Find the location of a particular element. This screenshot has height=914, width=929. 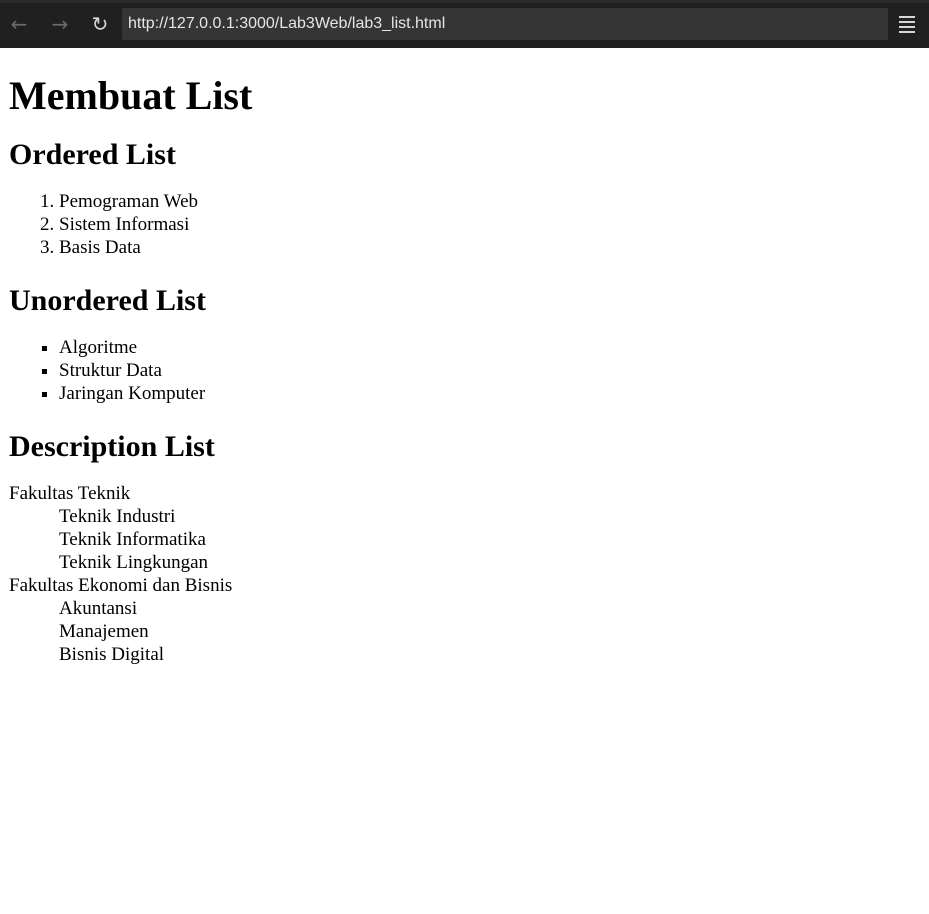

description-definition: Teknik Informatika is located at coordinates (132, 539).